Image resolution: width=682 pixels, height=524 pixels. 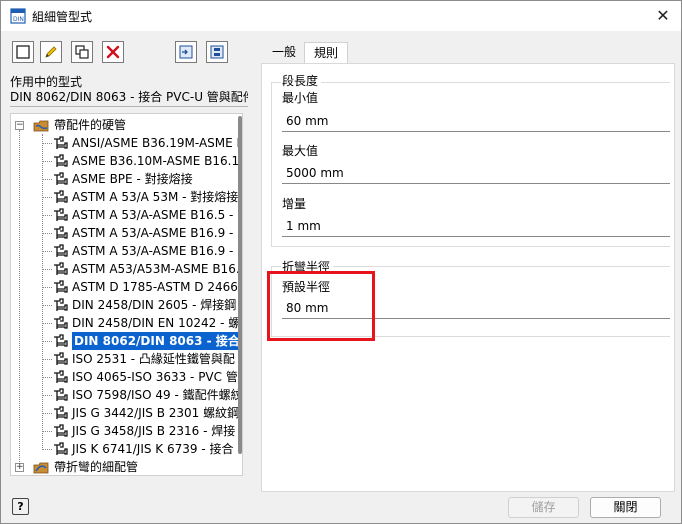 I want to click on tree-item-label: ISO 7598/ISO 49 - 鐵配件螺紋, so click(x=157, y=395).